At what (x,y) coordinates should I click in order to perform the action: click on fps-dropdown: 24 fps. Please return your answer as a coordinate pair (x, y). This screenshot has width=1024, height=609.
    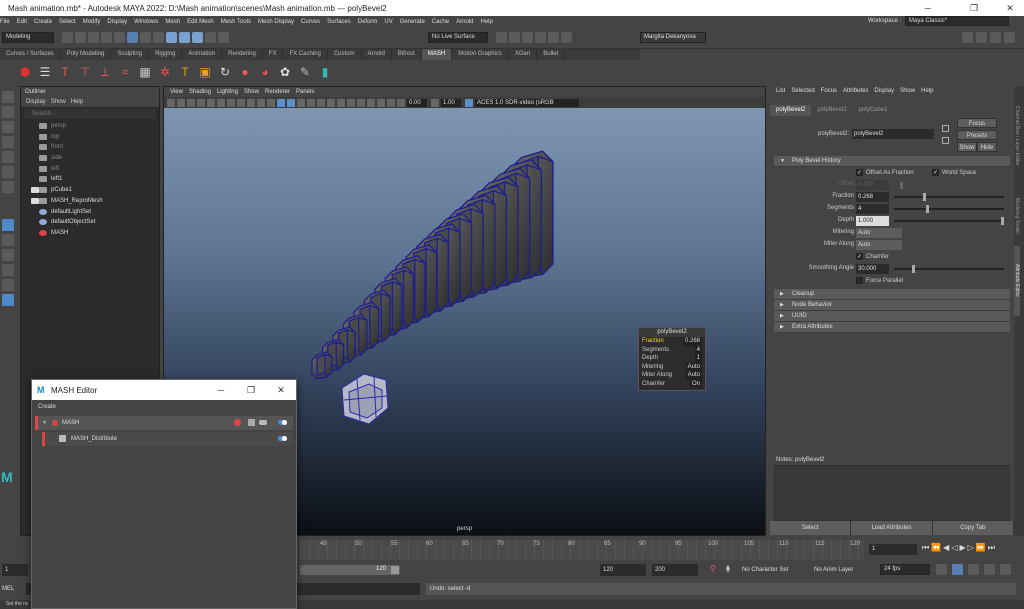
    Looking at the image, I should click on (905, 569).